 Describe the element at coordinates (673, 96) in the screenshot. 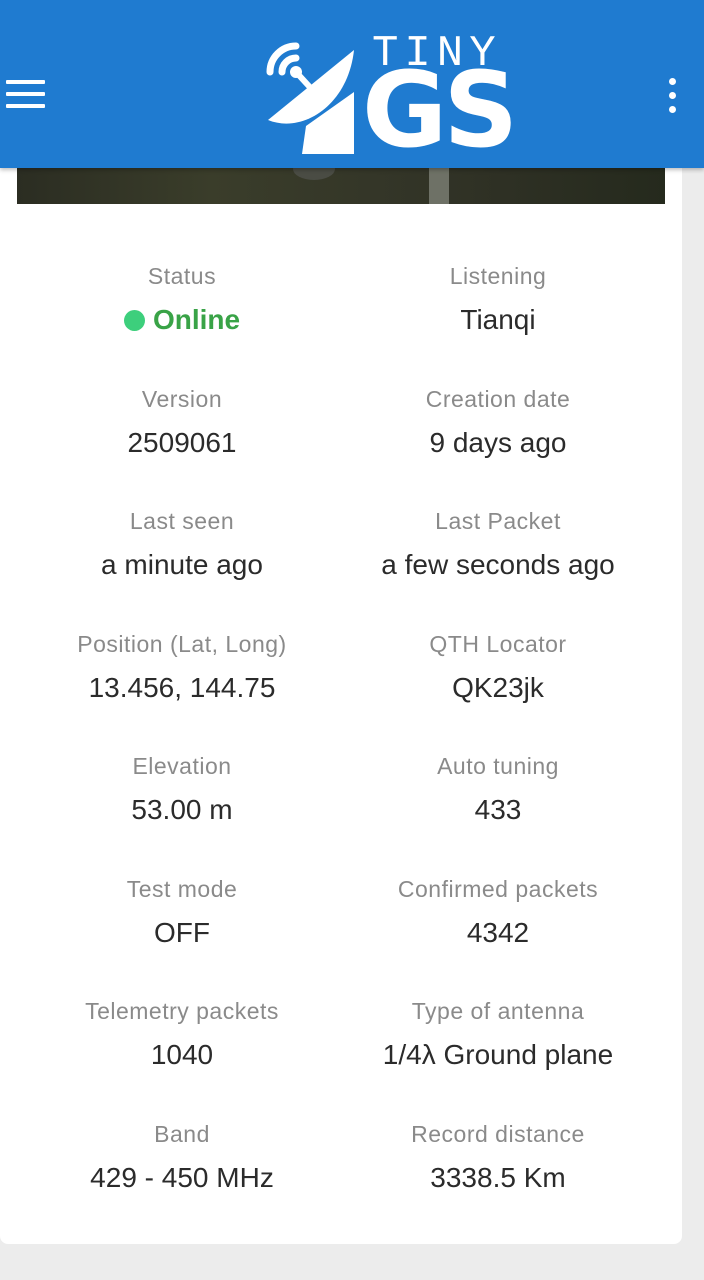

I see `more-options-icon` at that location.